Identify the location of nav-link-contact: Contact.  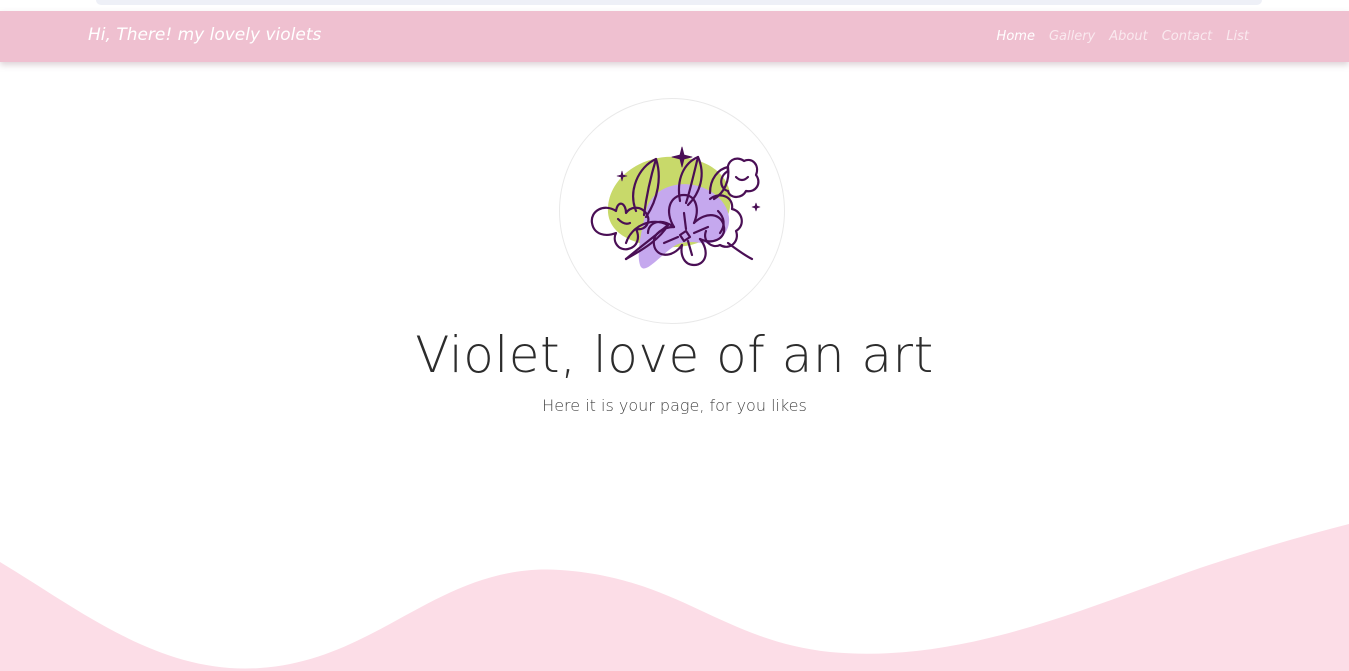
(1187, 36).